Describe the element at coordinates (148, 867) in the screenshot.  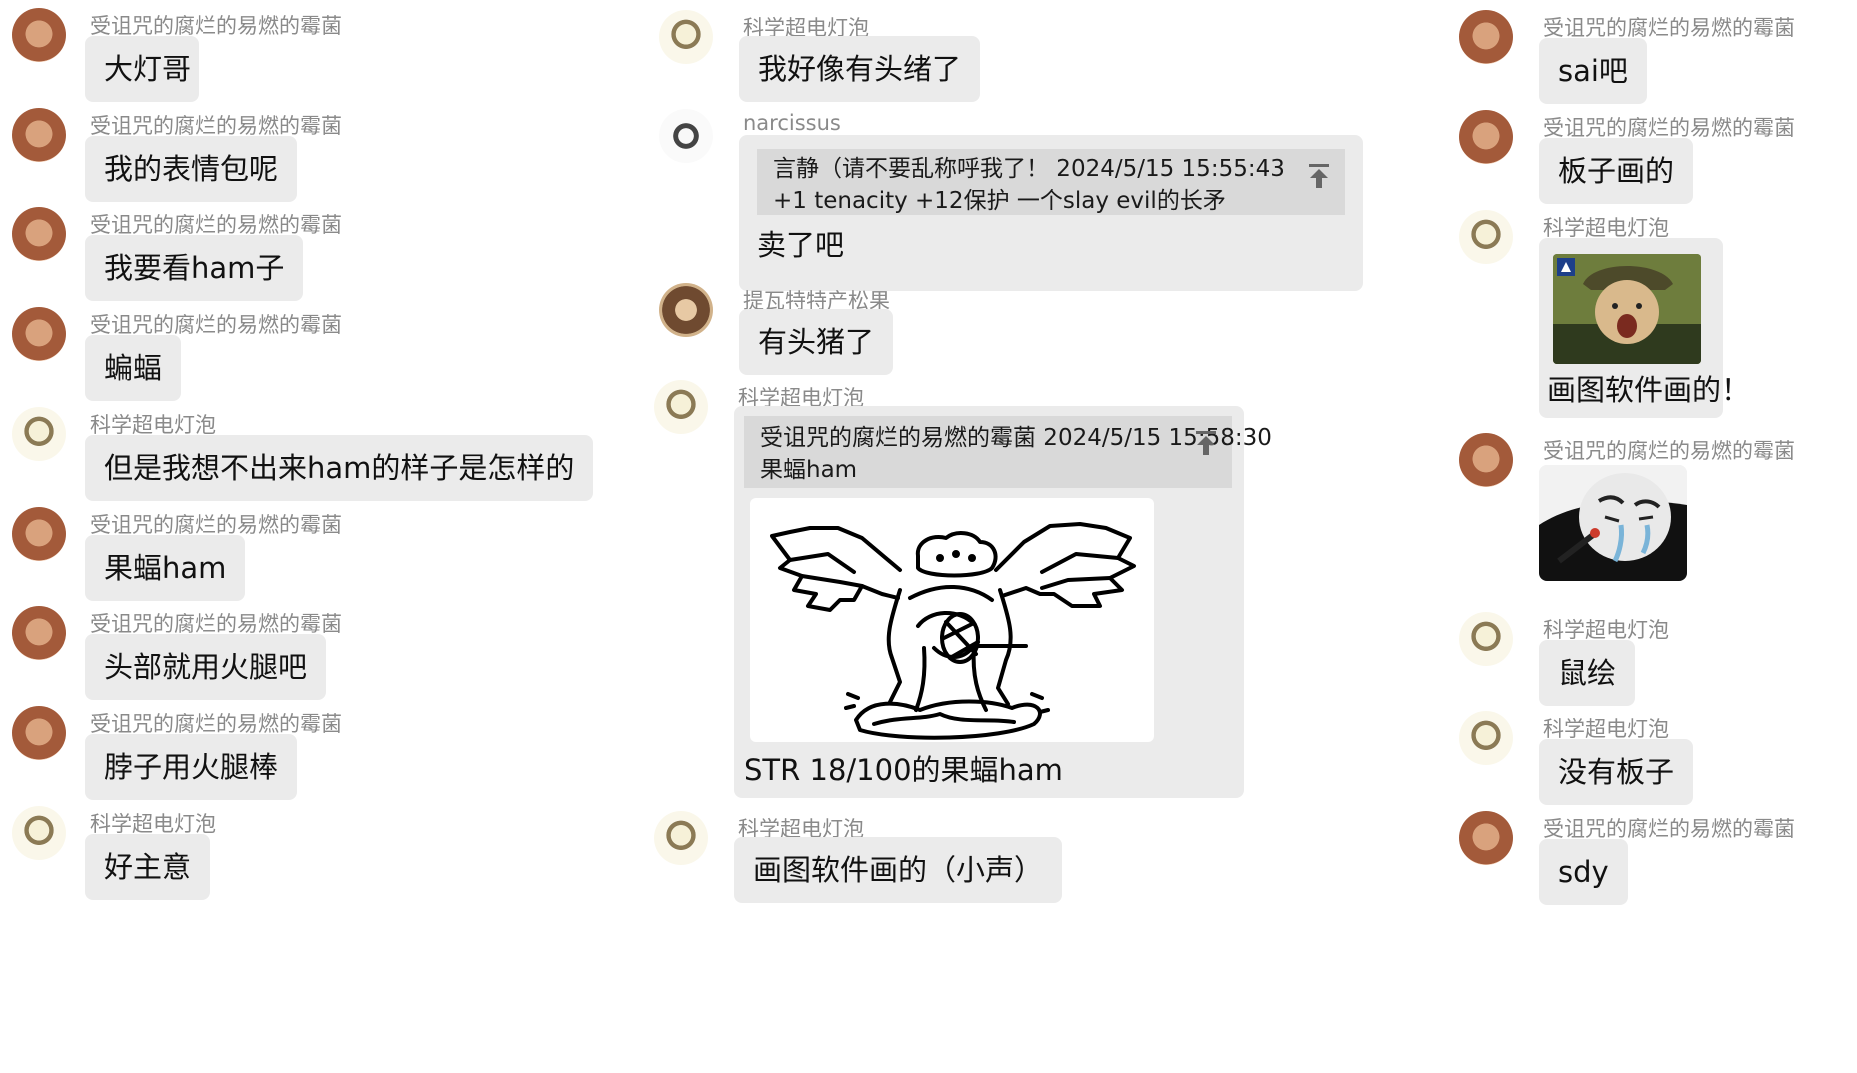
I see `message-bubble: 好主意` at that location.